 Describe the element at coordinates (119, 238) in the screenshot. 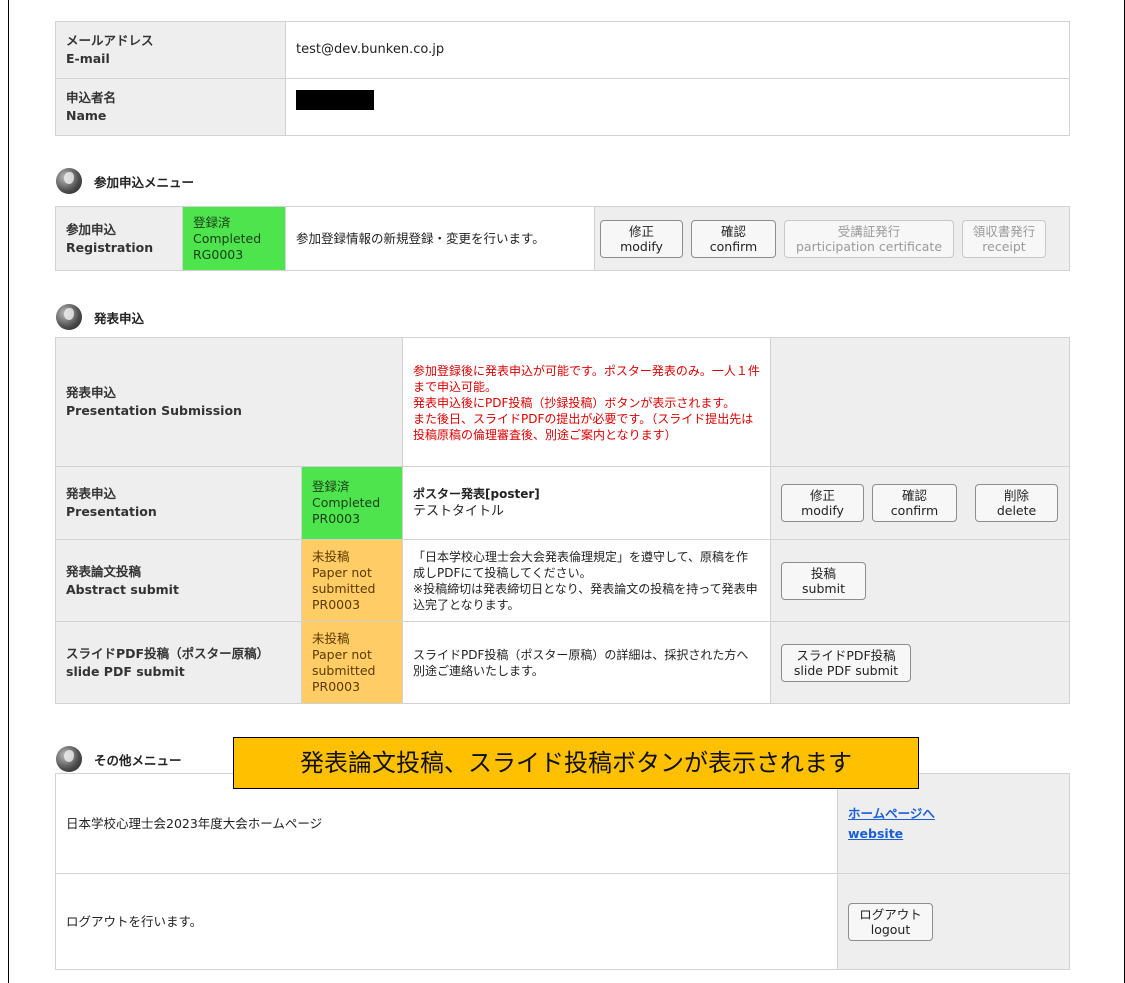

I see `registration-label: 参加申込 Registration` at that location.